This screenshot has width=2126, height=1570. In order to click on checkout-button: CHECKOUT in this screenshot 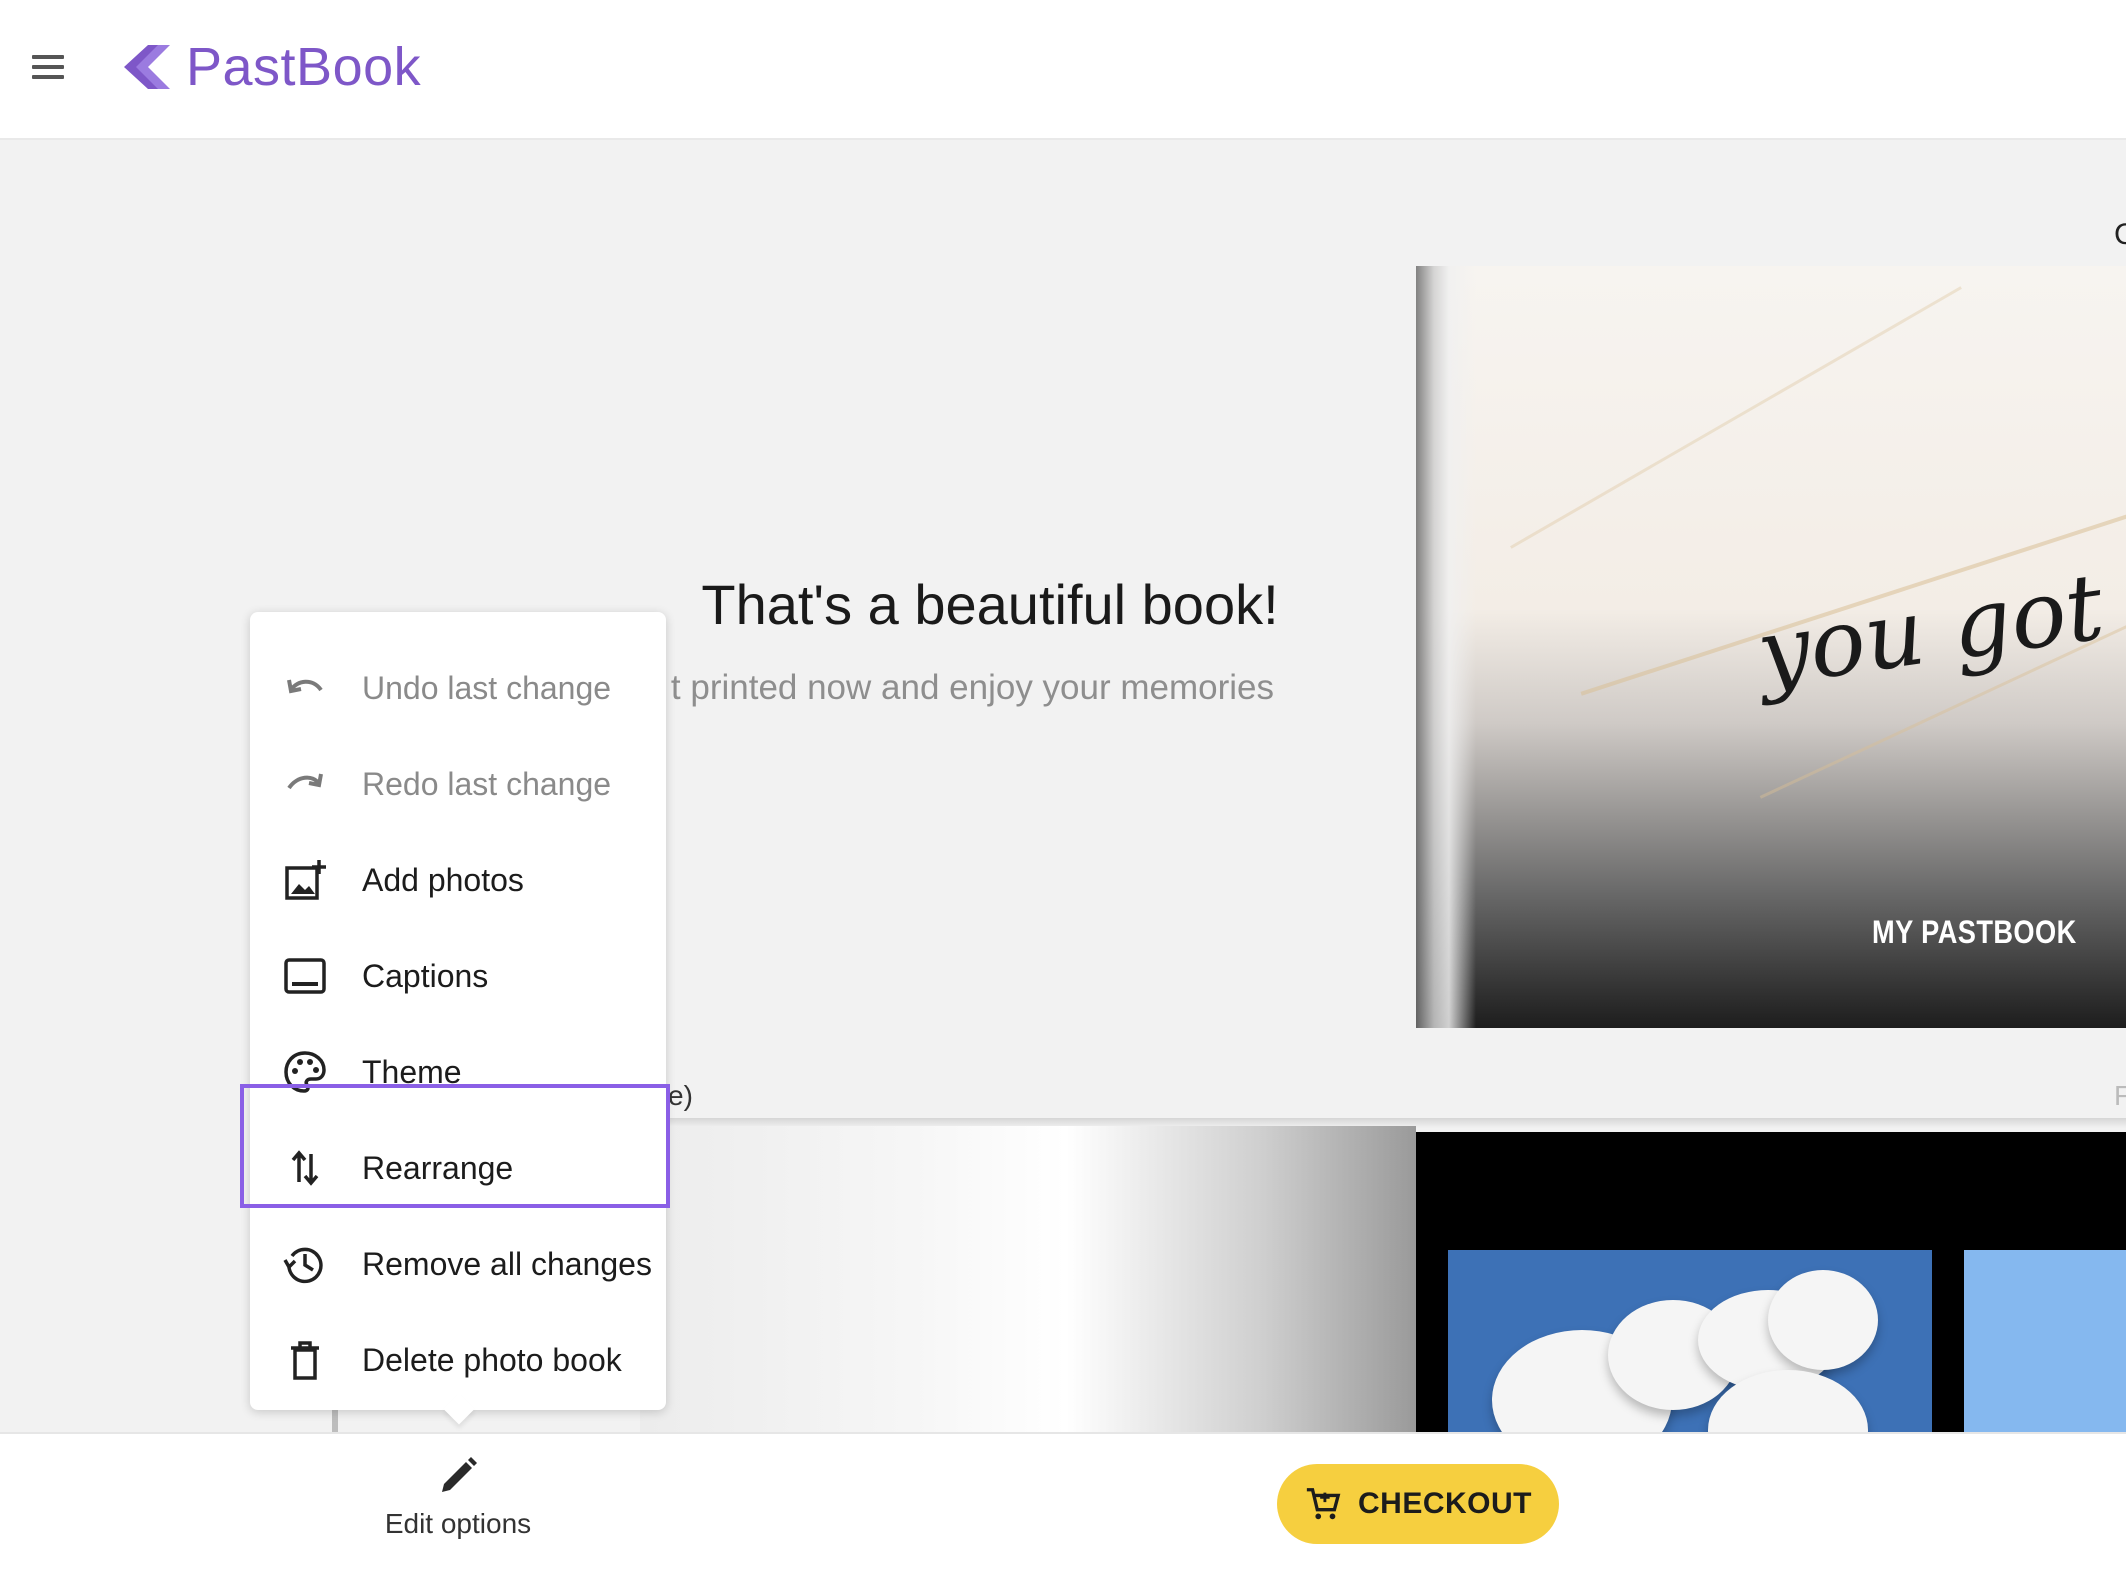, I will do `click(1418, 1504)`.